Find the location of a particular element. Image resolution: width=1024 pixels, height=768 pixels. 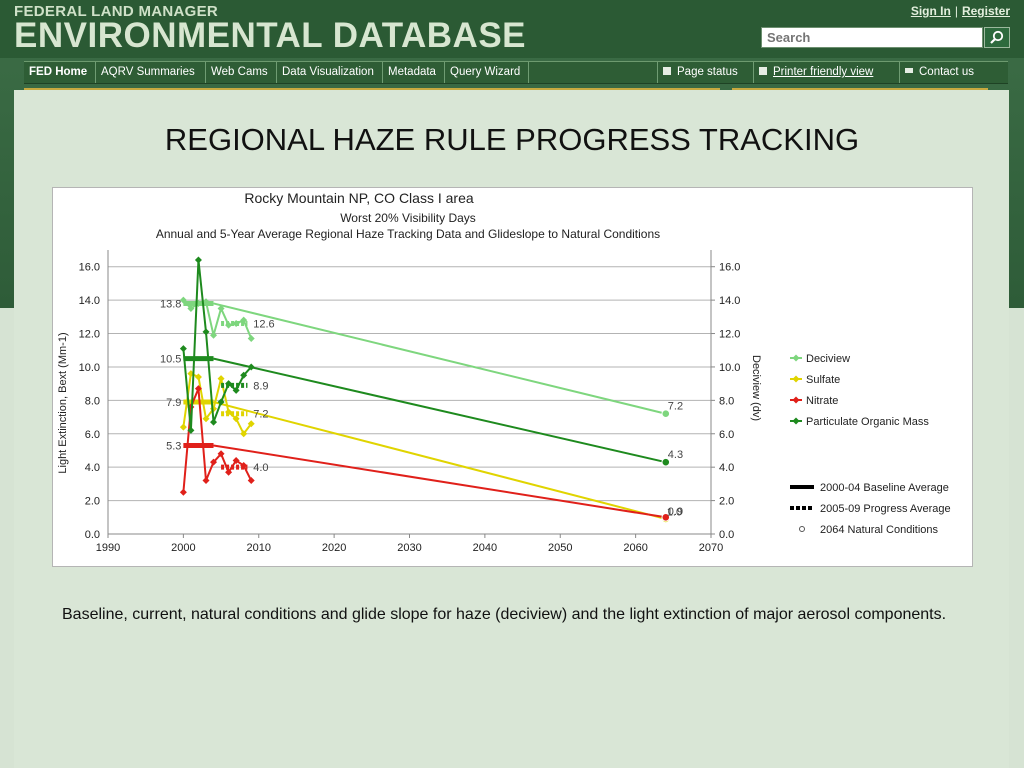

nav-query-wizard: Query Wizard is located at coordinates (487, 72).